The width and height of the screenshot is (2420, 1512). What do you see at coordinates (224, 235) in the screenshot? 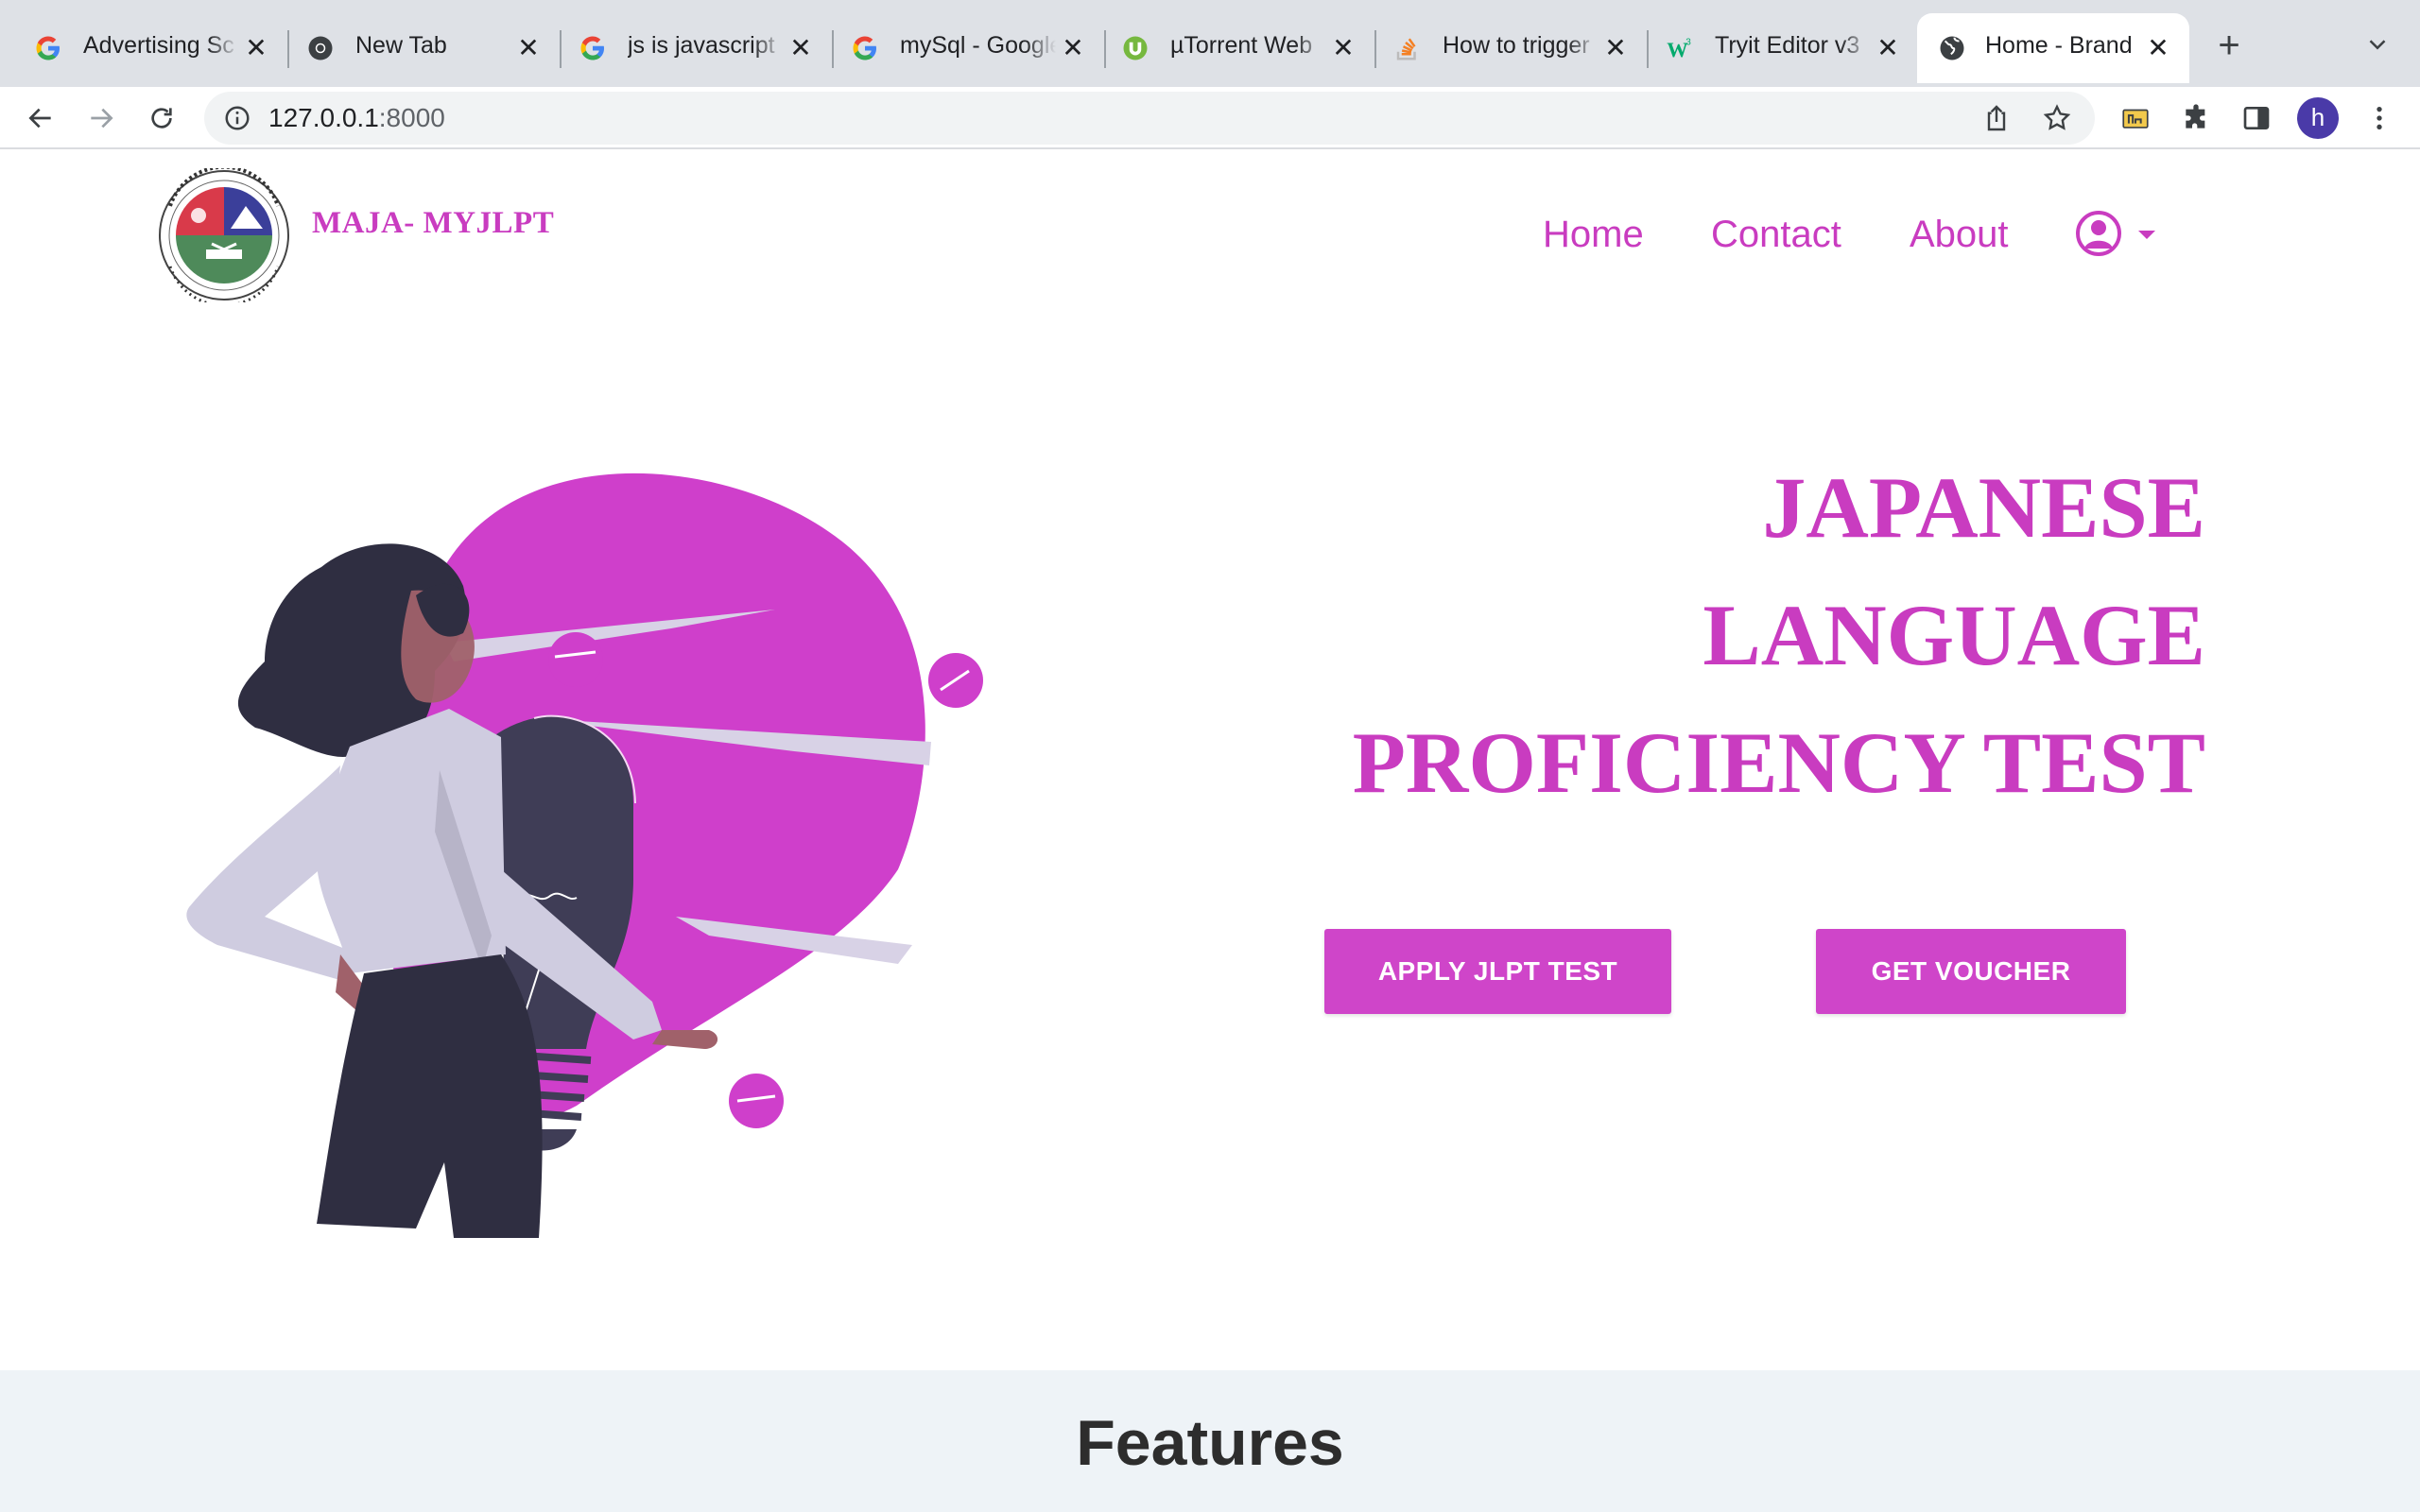
I see `site-logo` at bounding box center [224, 235].